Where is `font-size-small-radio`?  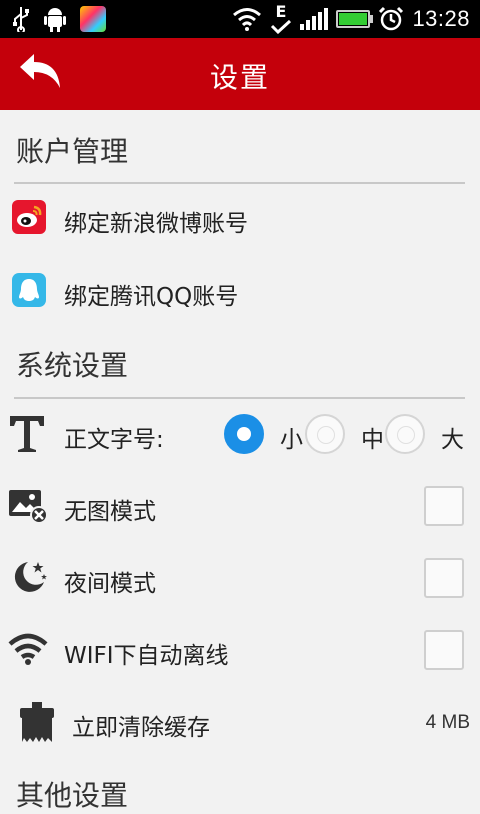
font-size-small-radio is located at coordinates (244, 434).